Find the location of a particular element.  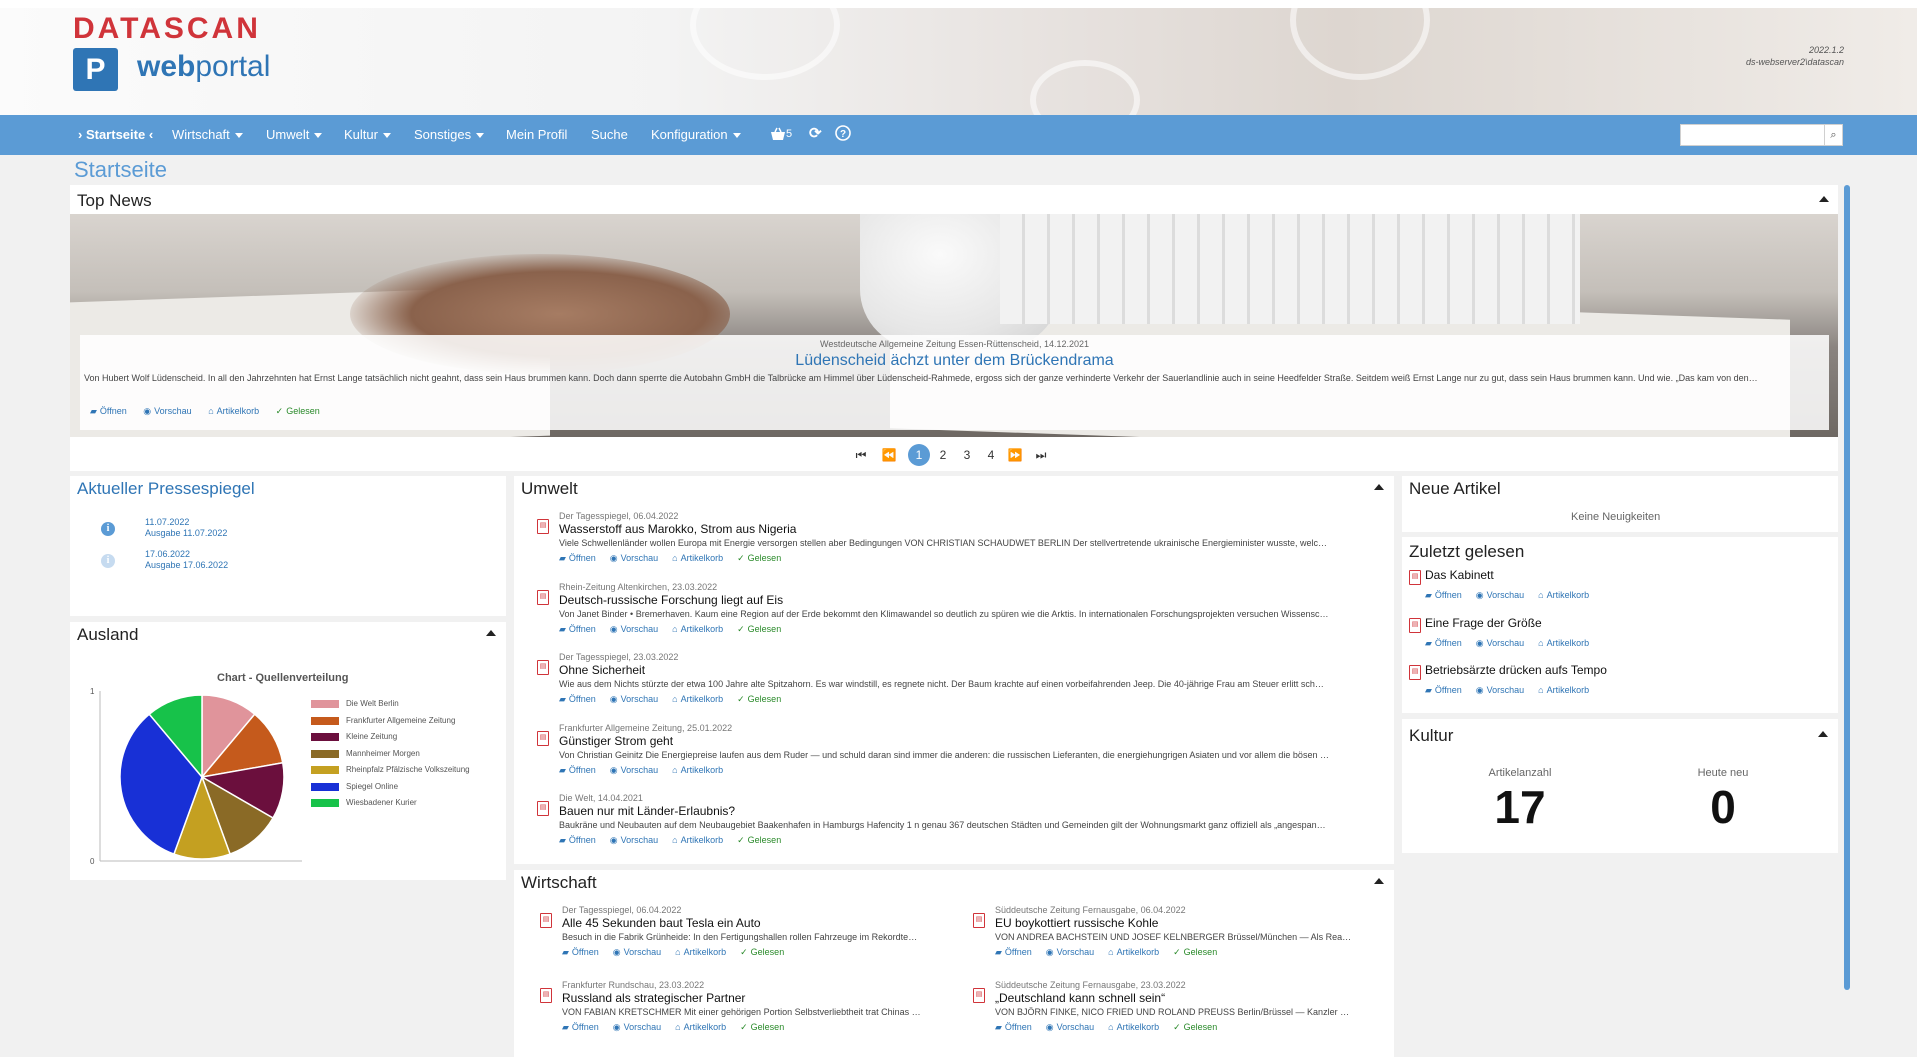

article-title: Russland als strategischer Partner is located at coordinates (653, 998).